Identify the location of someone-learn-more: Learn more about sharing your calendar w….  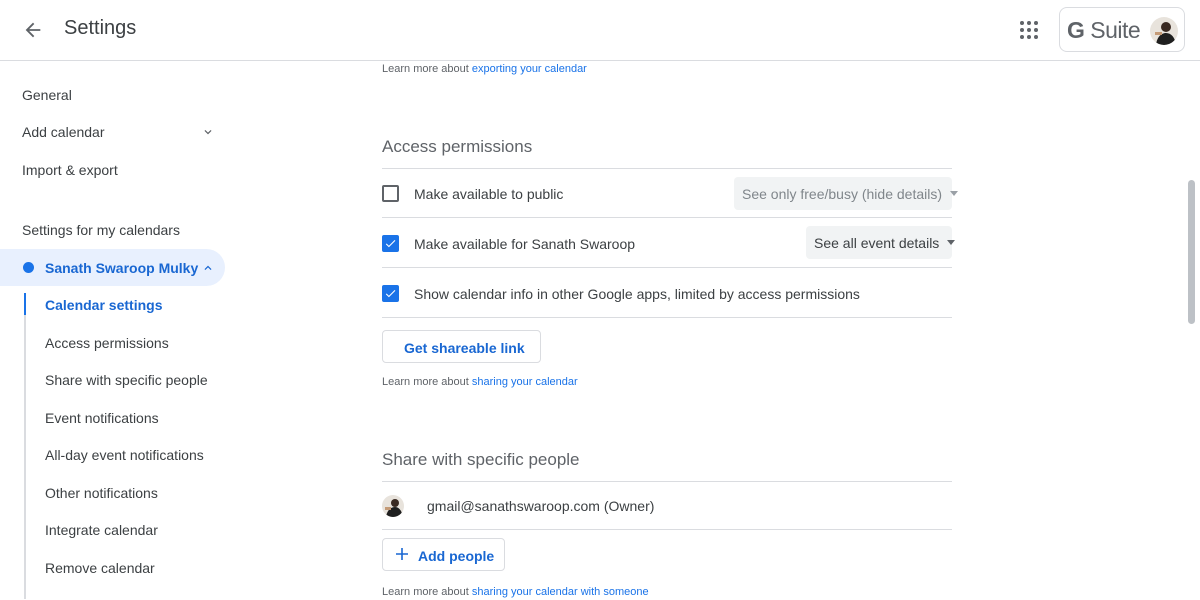
(515, 592).